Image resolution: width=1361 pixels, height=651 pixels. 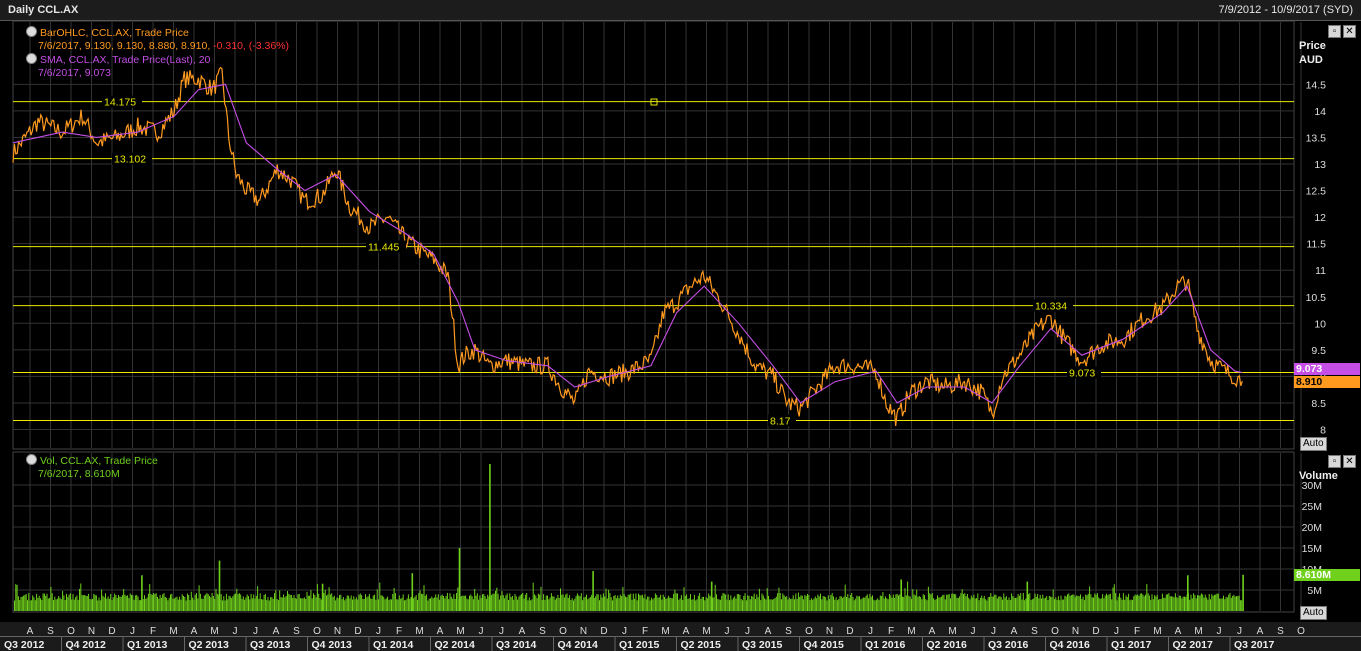 What do you see at coordinates (1334, 31) in the screenshot?
I see `restore-pane-button: ▫` at bounding box center [1334, 31].